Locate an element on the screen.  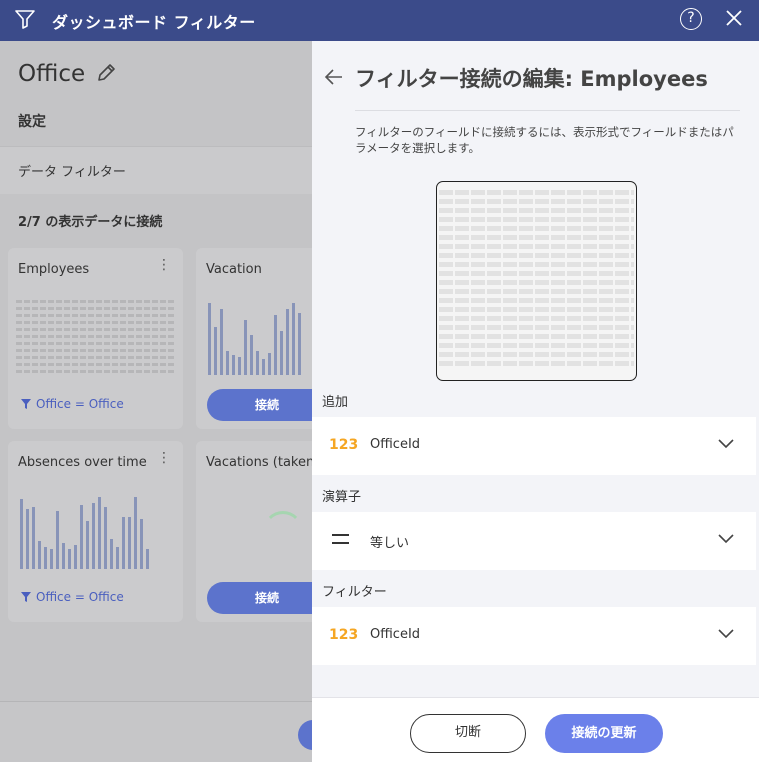
visualization-card-employees: Employees ⋮ Office = Office is located at coordinates (95, 338).